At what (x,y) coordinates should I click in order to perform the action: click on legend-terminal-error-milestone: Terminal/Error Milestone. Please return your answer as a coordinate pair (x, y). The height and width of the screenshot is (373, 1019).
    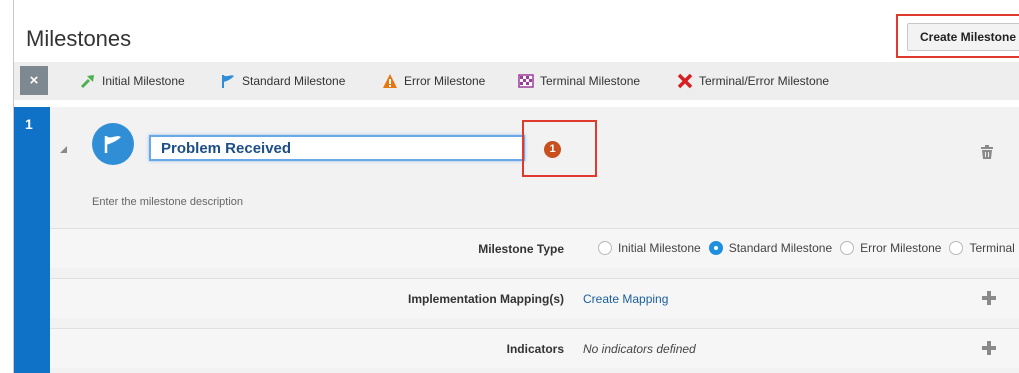
    Looking at the image, I should click on (753, 81).